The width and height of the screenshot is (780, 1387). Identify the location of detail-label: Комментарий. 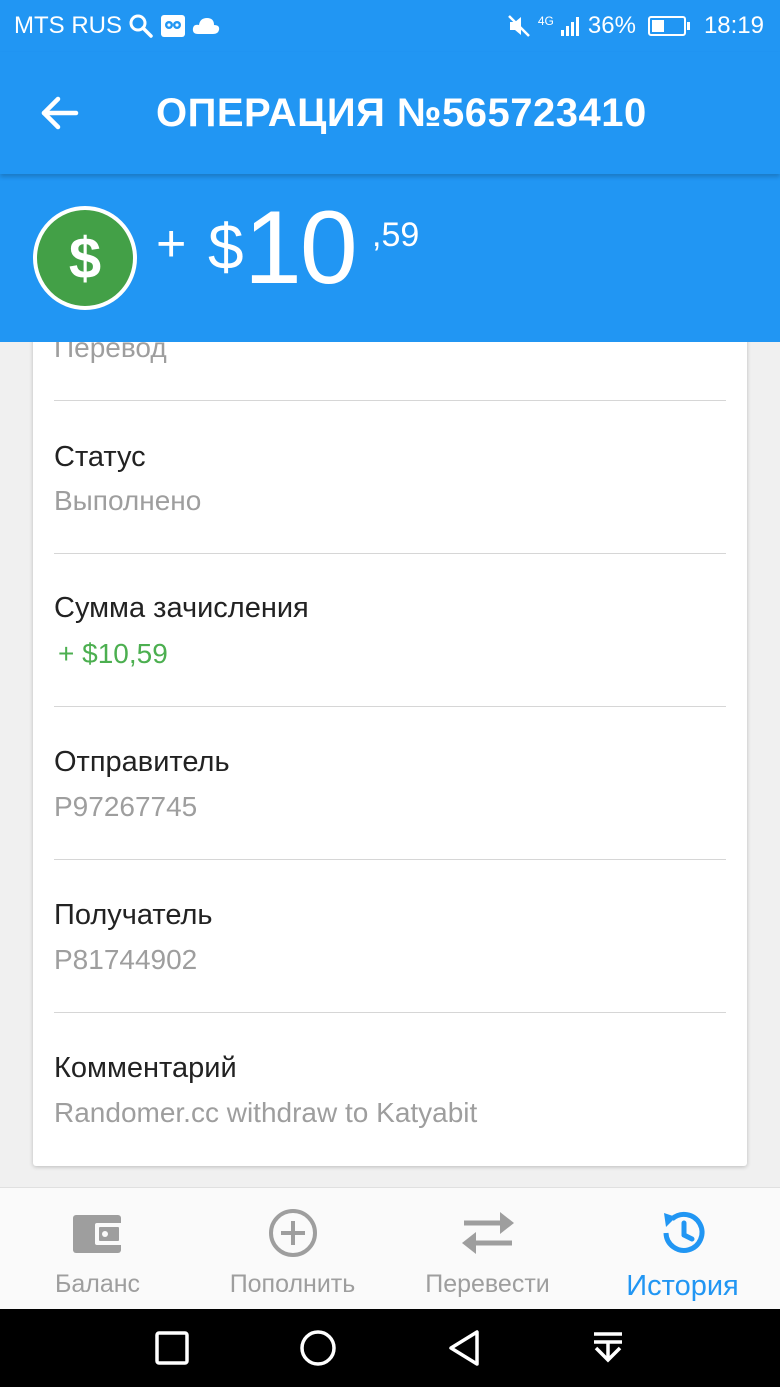
(145, 1068).